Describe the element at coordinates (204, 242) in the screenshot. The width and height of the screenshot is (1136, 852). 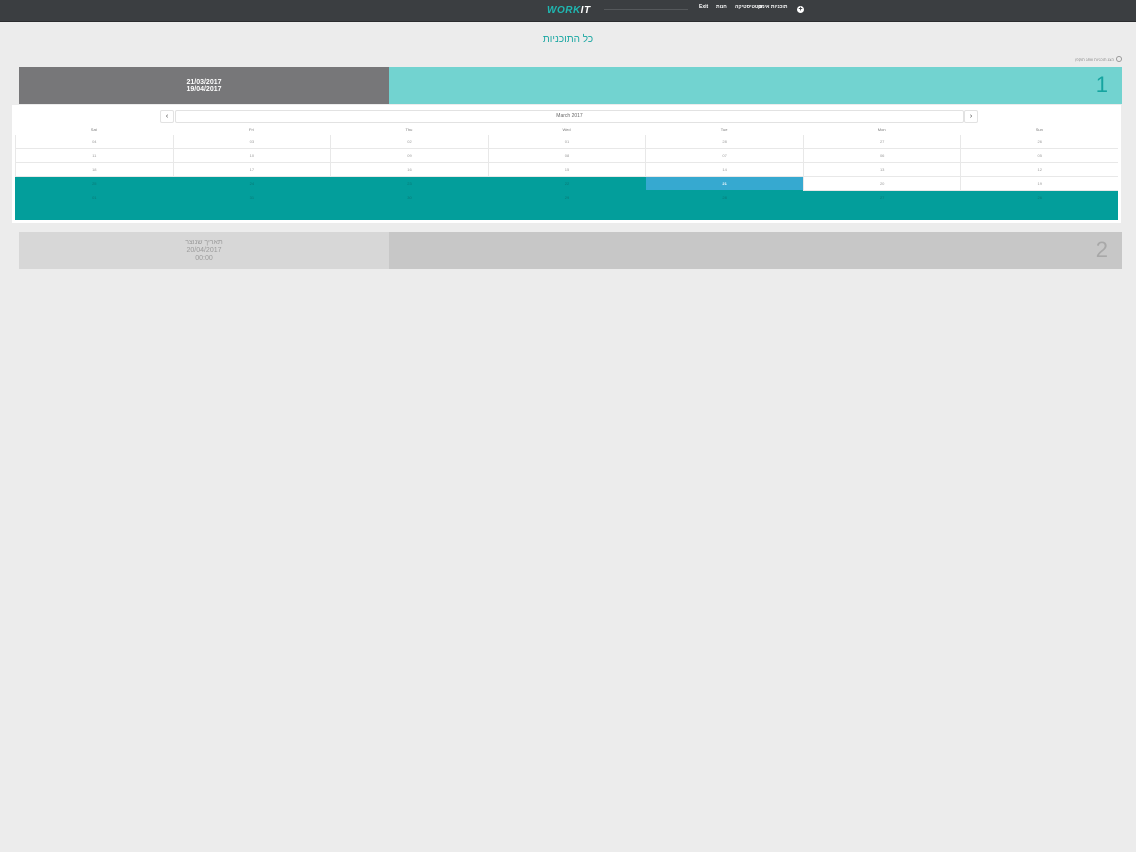
I see `plan-created-label: תאריך שנוצר` at that location.